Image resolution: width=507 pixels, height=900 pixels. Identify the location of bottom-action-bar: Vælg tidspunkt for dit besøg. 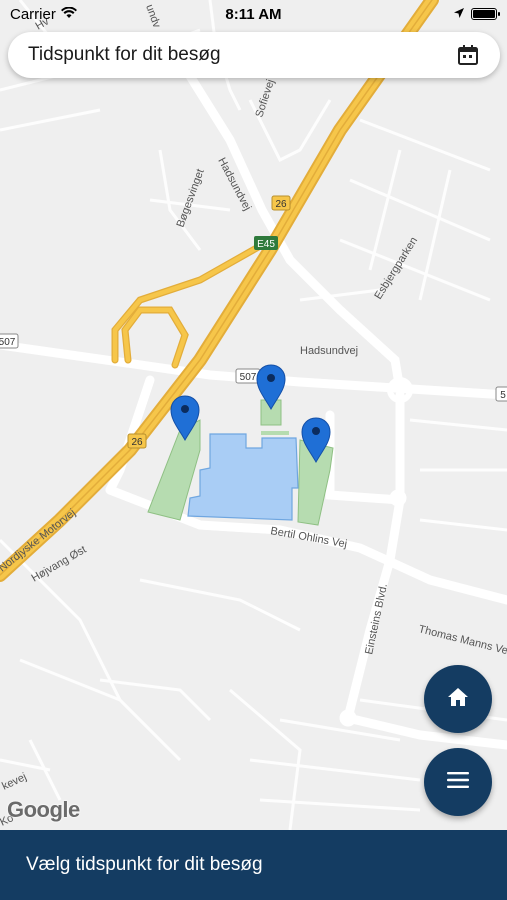
(253, 865).